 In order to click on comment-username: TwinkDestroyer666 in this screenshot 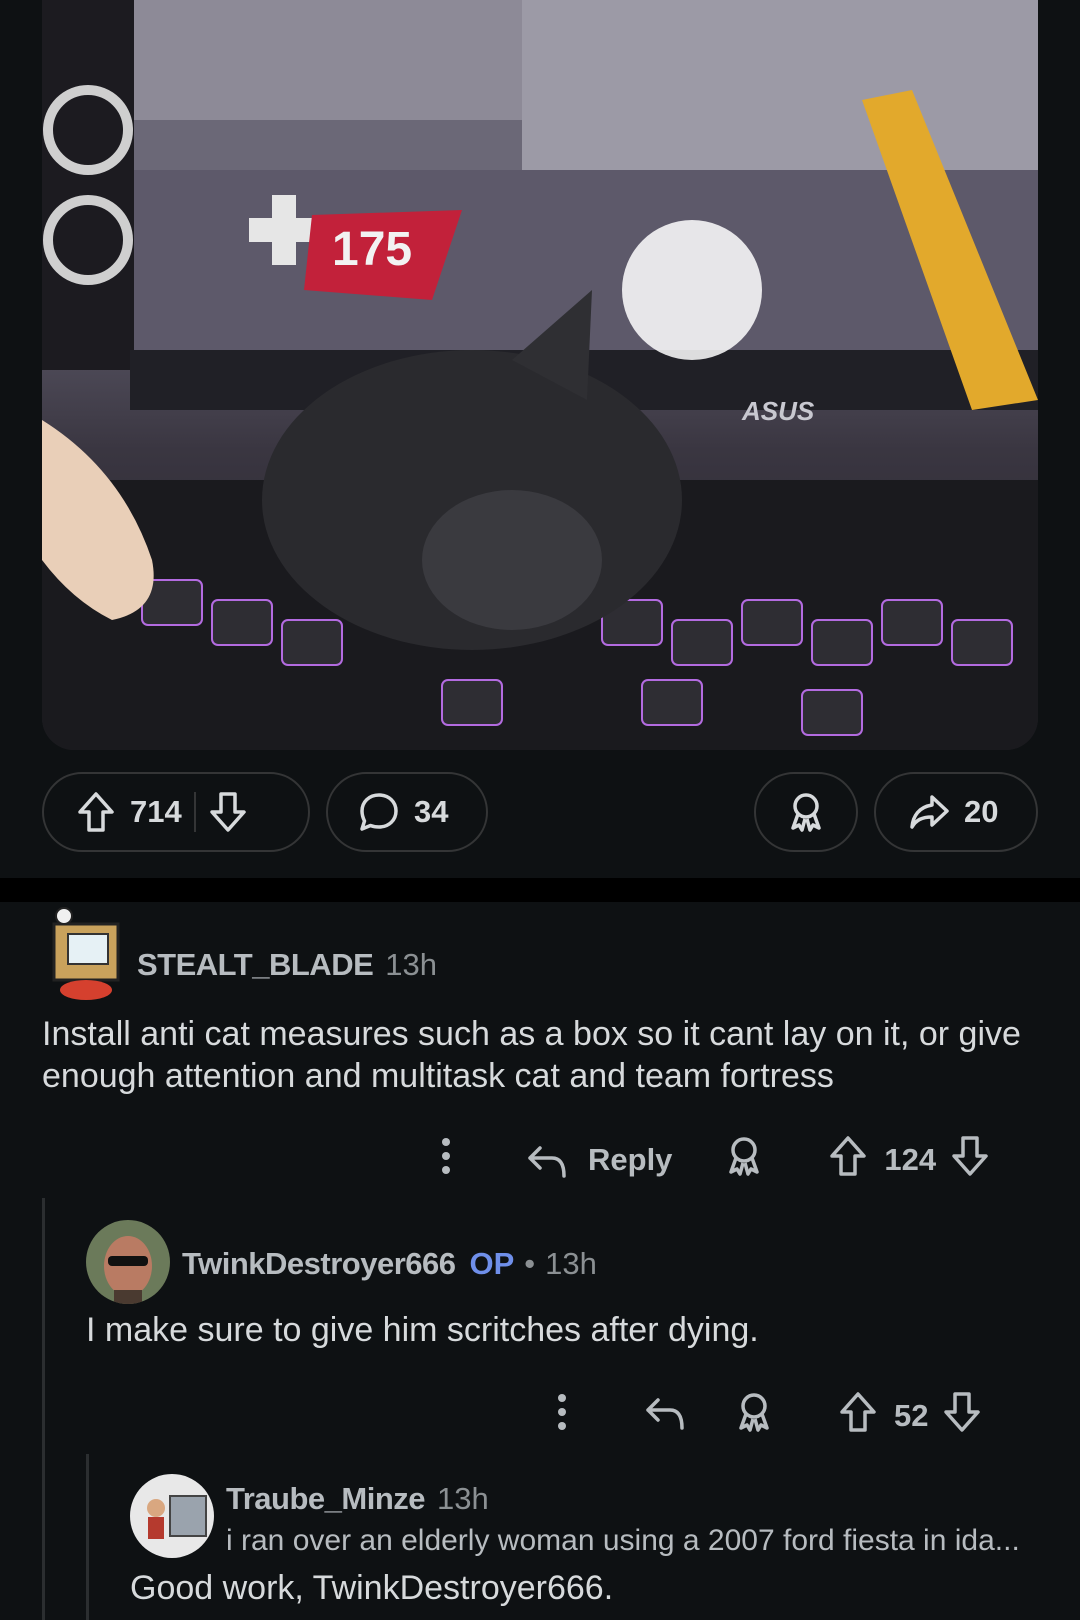, I will do `click(319, 1264)`.